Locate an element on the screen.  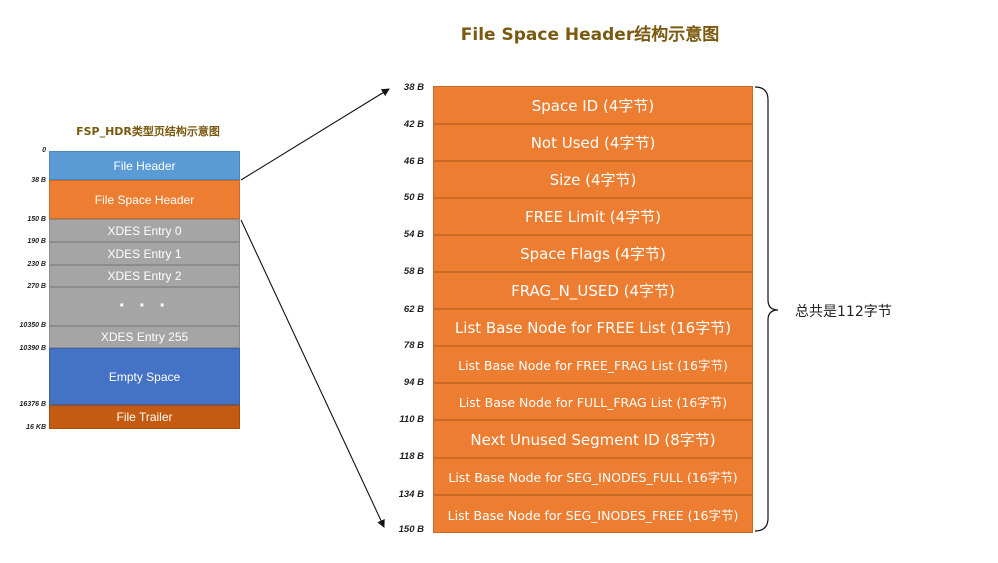
lower-connector-arrow is located at coordinates (312, 373).